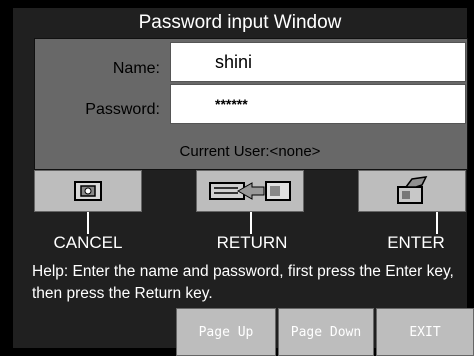  Describe the element at coordinates (226, 332) in the screenshot. I see `page-up-button: Page Up` at that location.